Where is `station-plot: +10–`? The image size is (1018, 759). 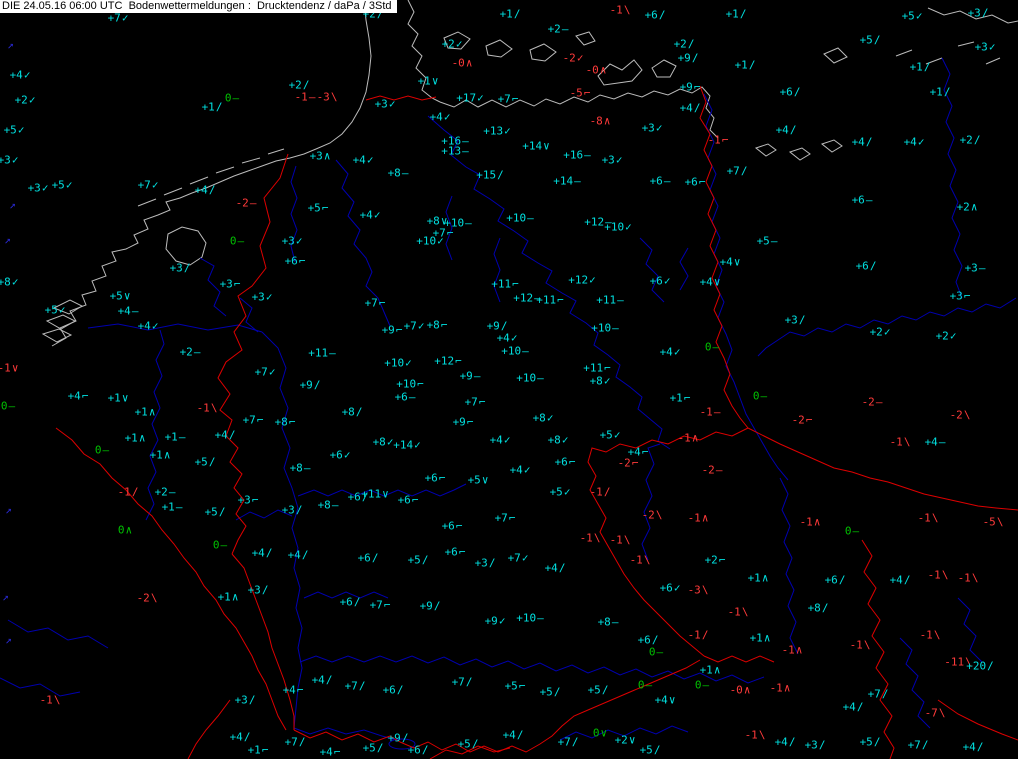
station-plot: +10– is located at coordinates (605, 328).